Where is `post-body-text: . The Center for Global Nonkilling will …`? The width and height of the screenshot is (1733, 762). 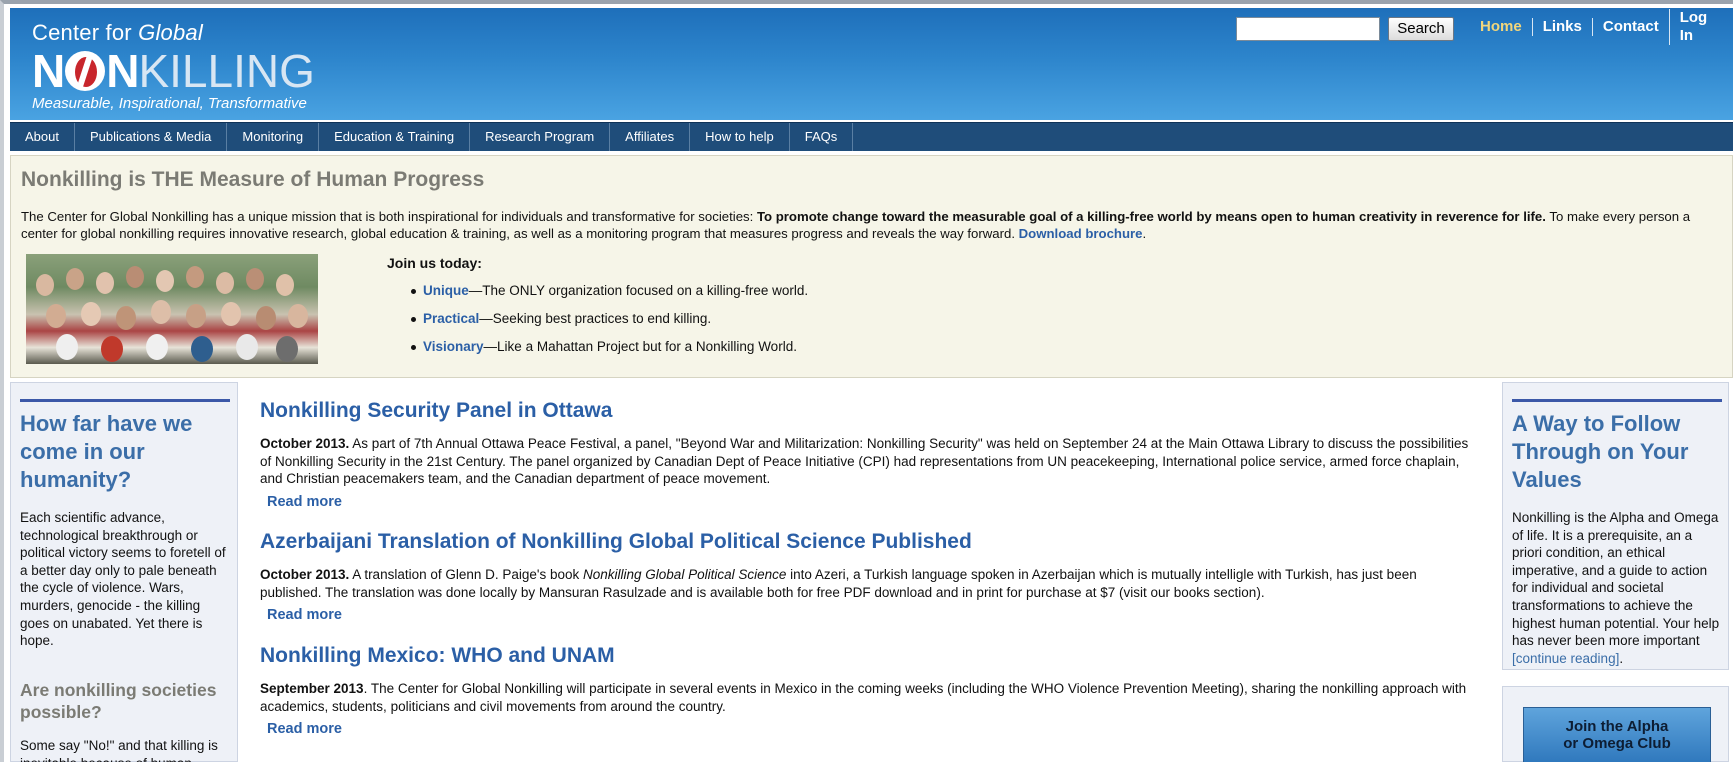
post-body-text: . The Center for Global Nonkilling will … is located at coordinates (863, 697).